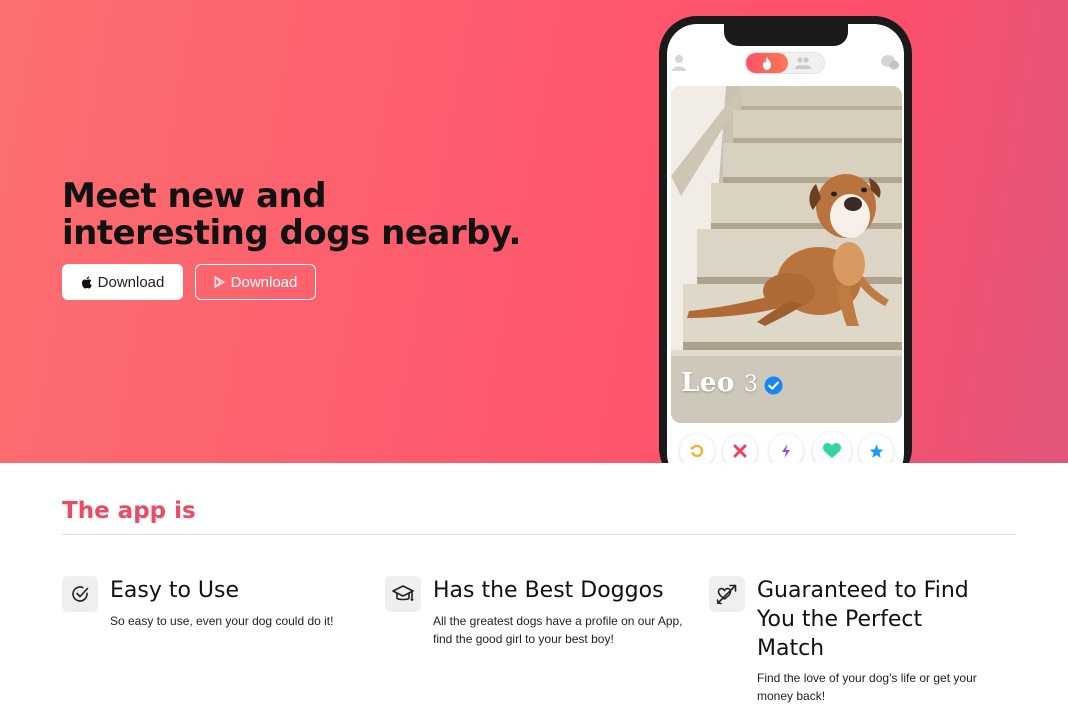 Image resolution: width=1068 pixels, height=710 pixels. Describe the element at coordinates (773, 385) in the screenshot. I see `verified-badge-icon` at that location.